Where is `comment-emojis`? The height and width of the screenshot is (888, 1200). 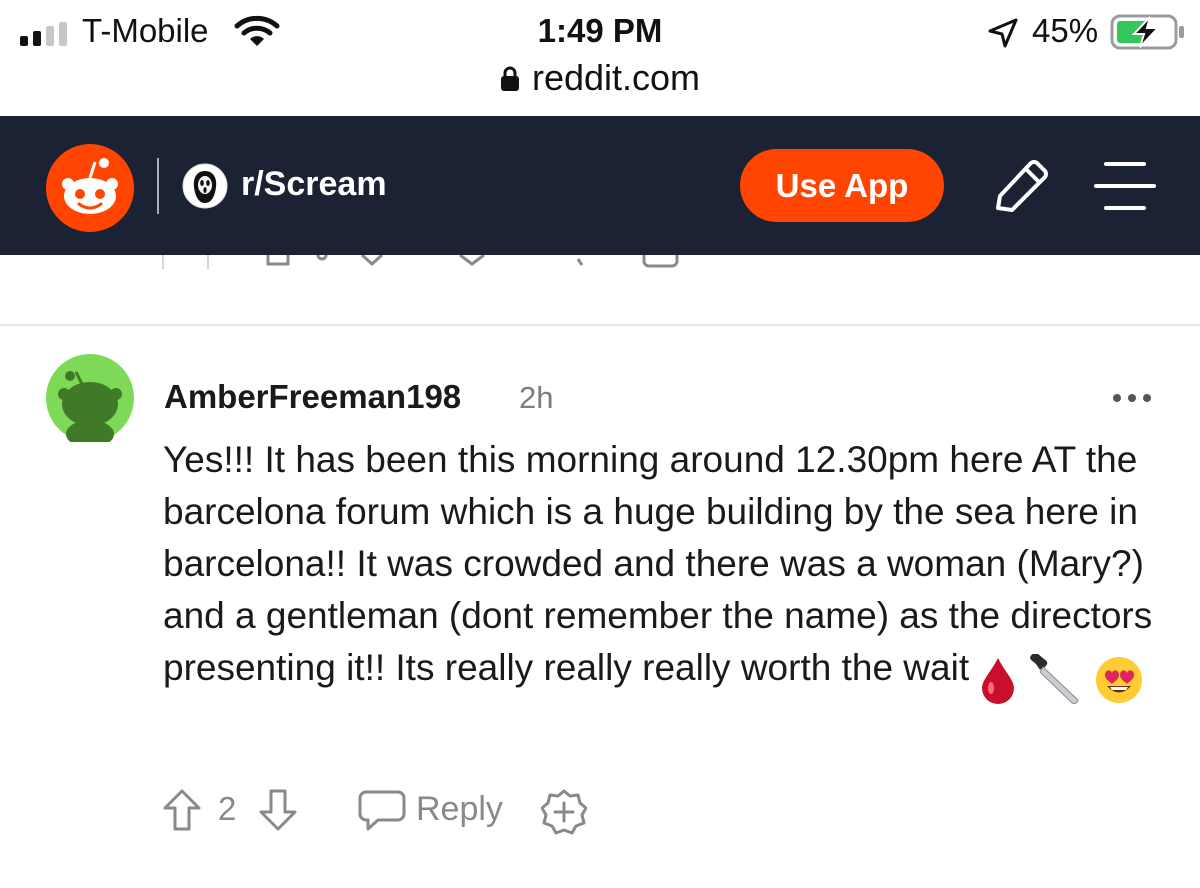 comment-emojis is located at coordinates (1061, 679).